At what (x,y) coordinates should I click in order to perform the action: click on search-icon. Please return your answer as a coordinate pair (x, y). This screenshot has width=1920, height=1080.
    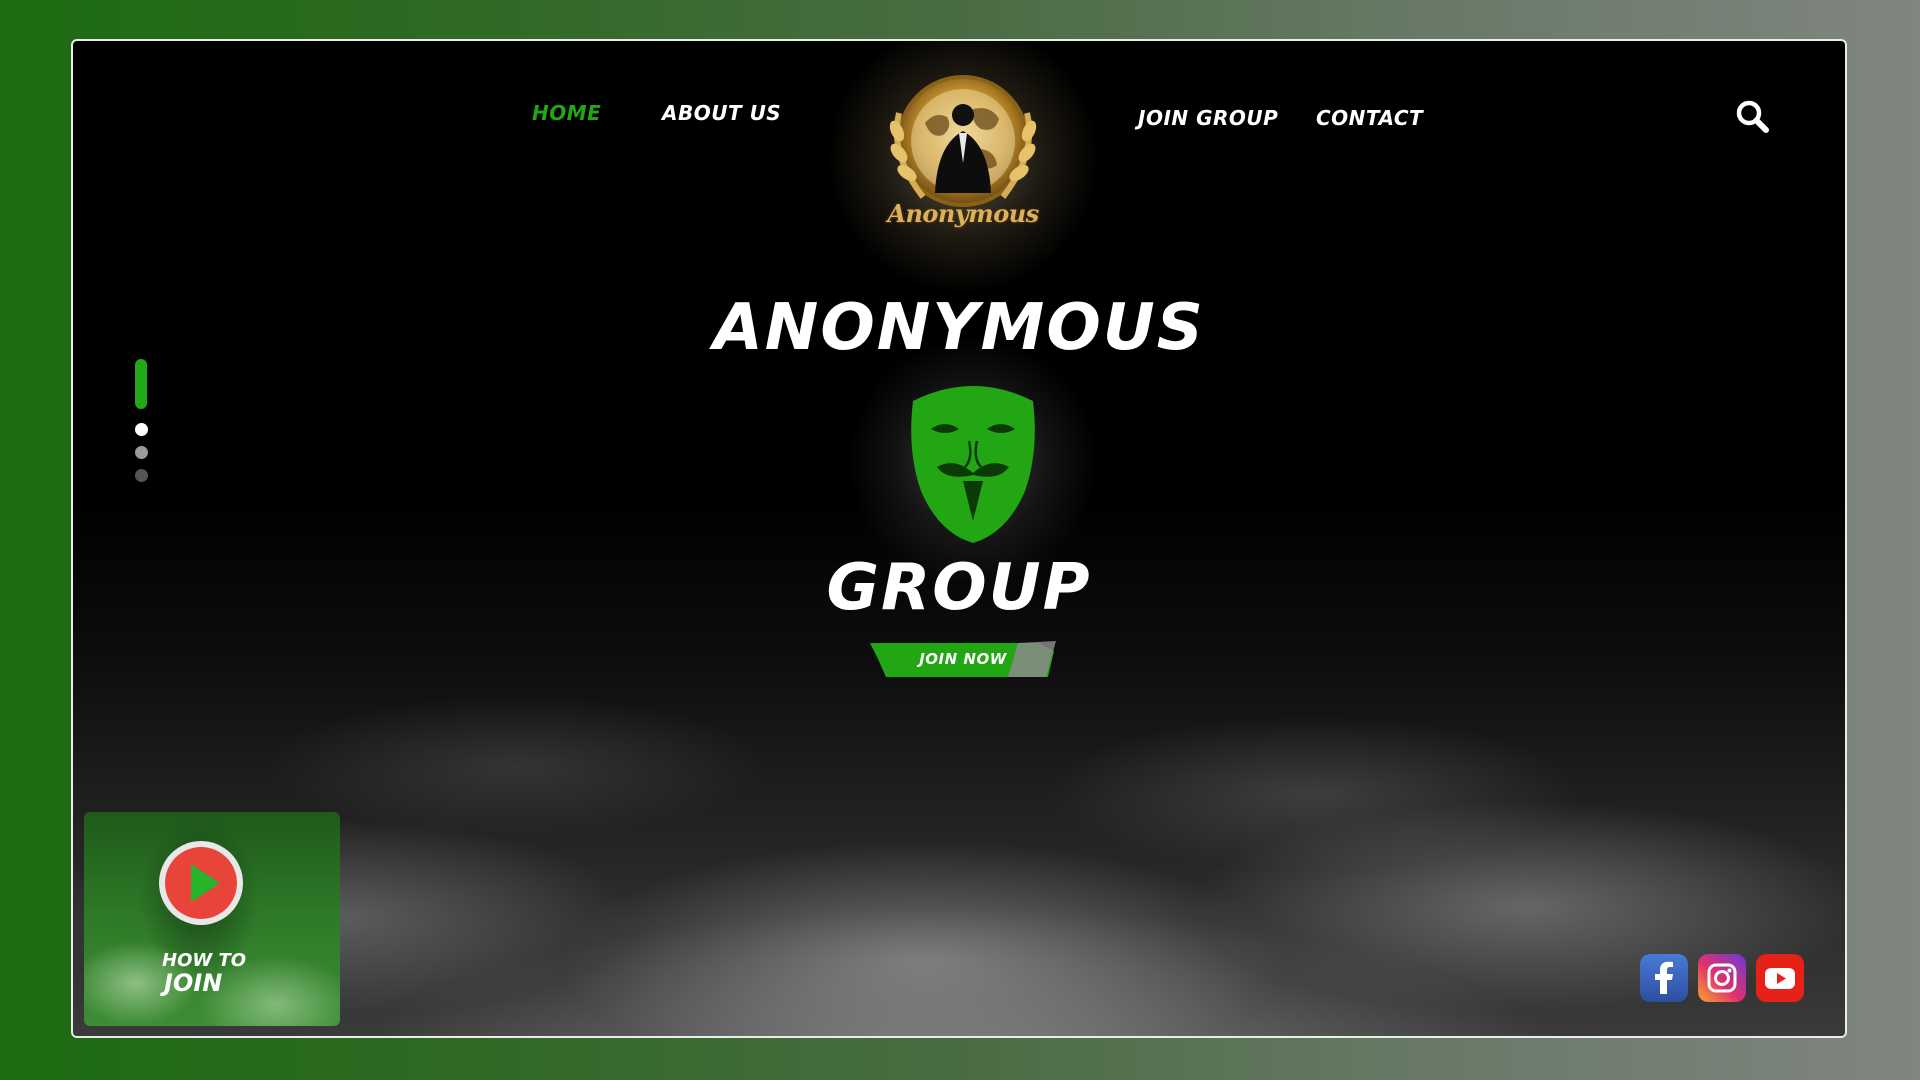
    Looking at the image, I should click on (1752, 116).